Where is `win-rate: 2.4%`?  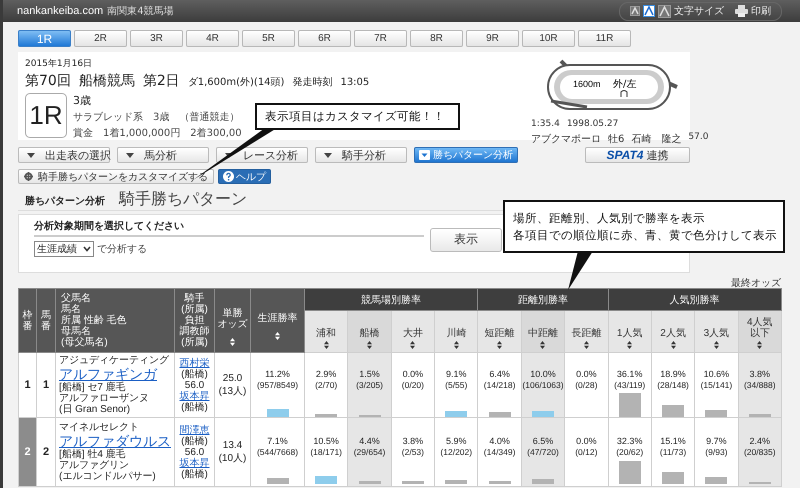 win-rate: 2.4% is located at coordinates (760, 441).